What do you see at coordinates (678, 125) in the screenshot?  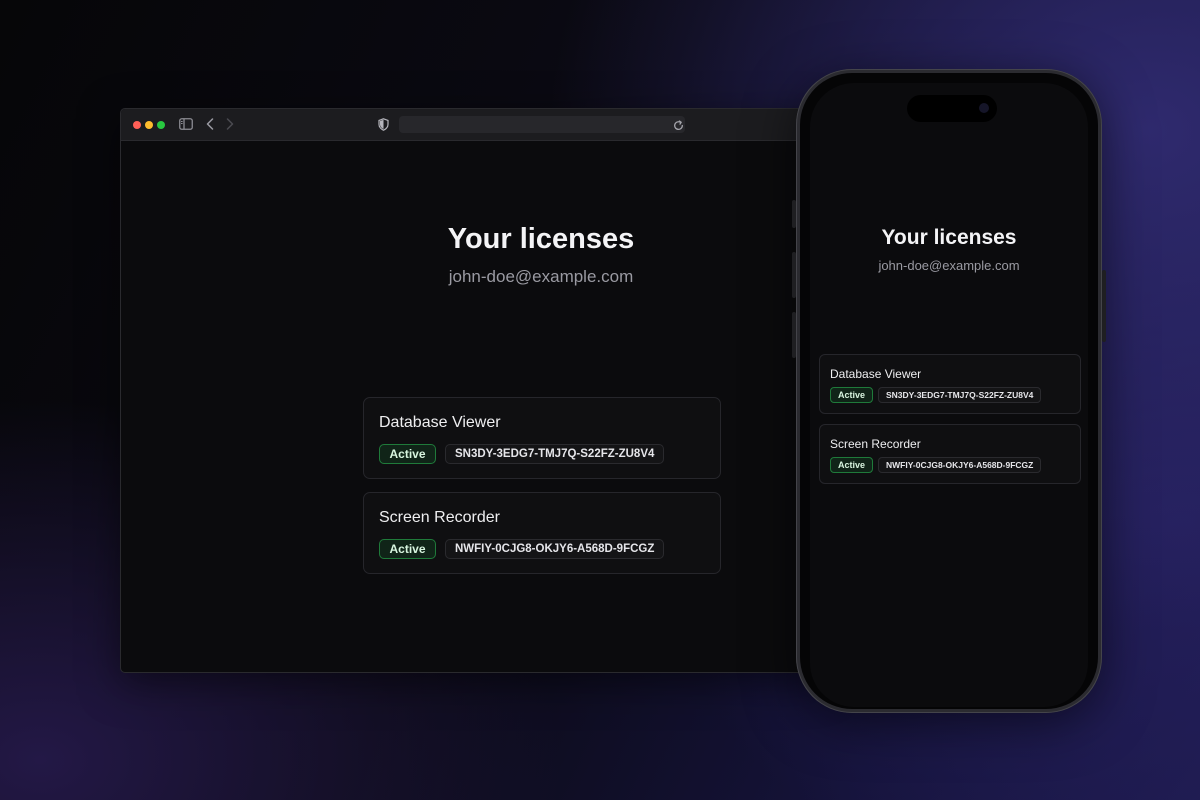 I see `reload-icon` at bounding box center [678, 125].